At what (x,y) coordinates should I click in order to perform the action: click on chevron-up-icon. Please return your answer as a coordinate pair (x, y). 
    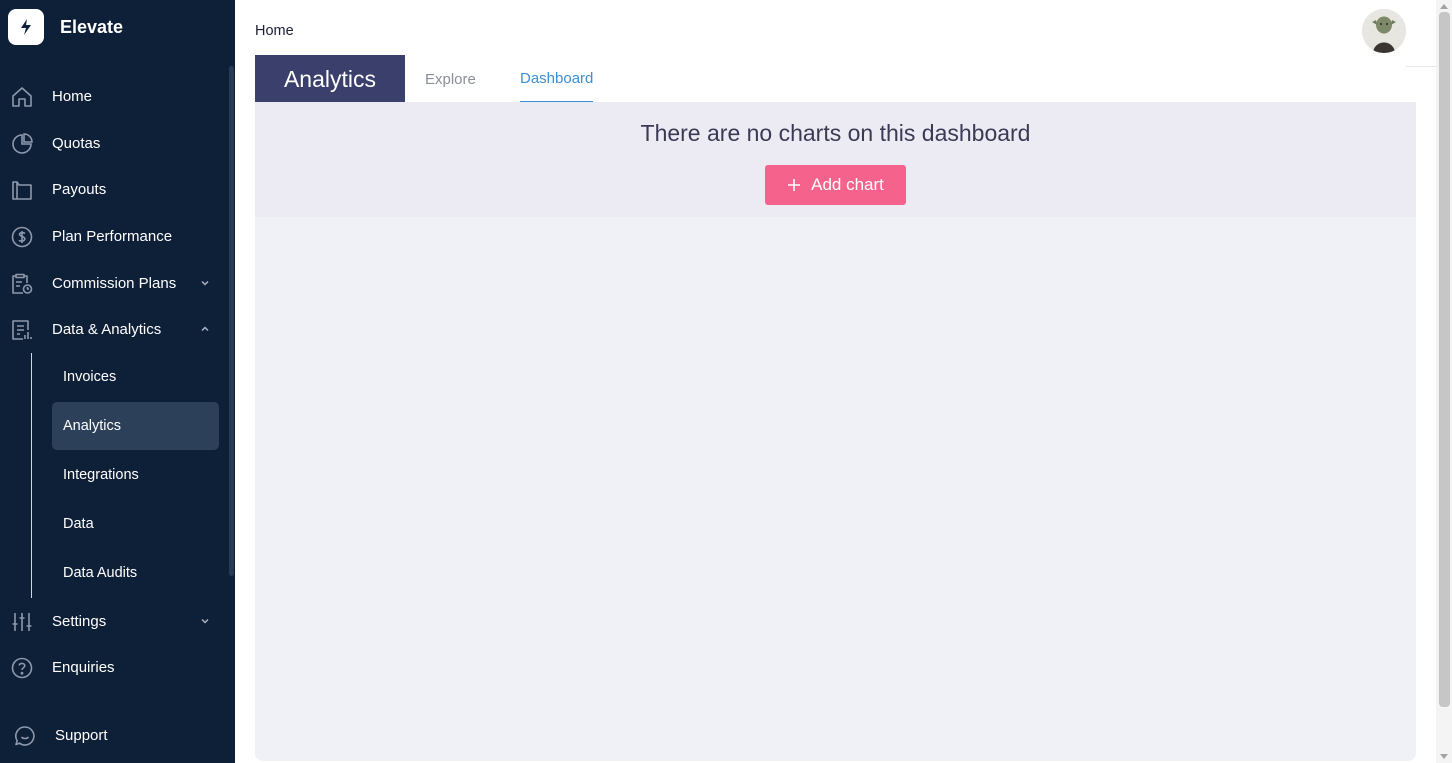
    Looking at the image, I should click on (205, 329).